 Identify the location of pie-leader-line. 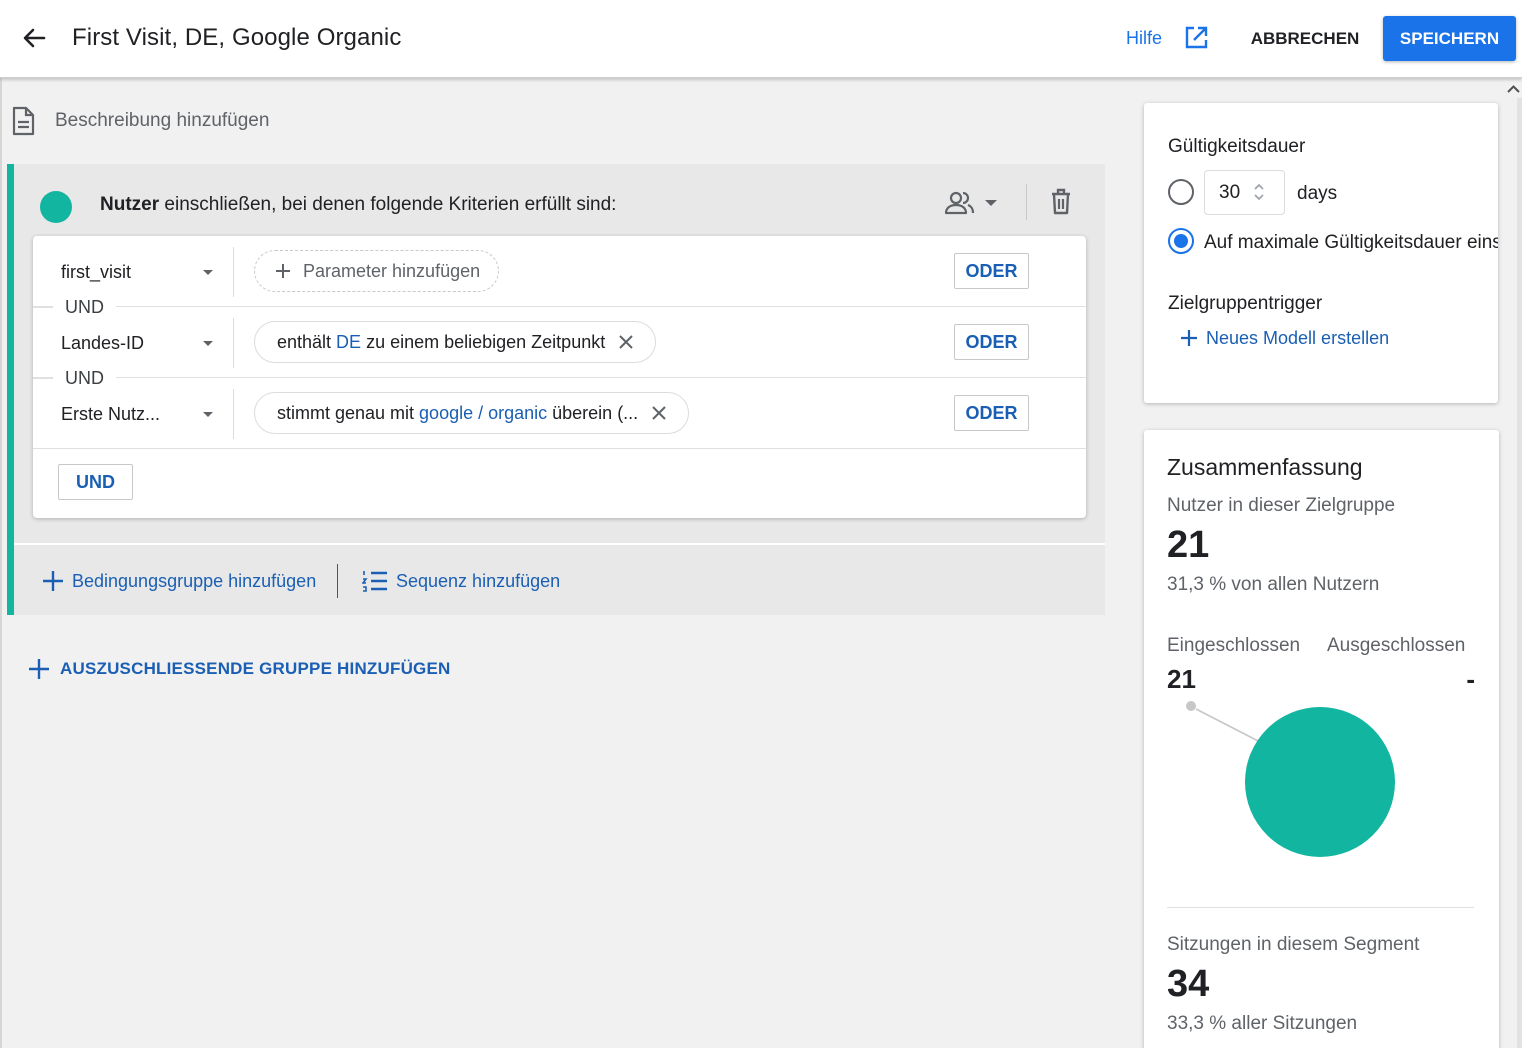
(1230, 726).